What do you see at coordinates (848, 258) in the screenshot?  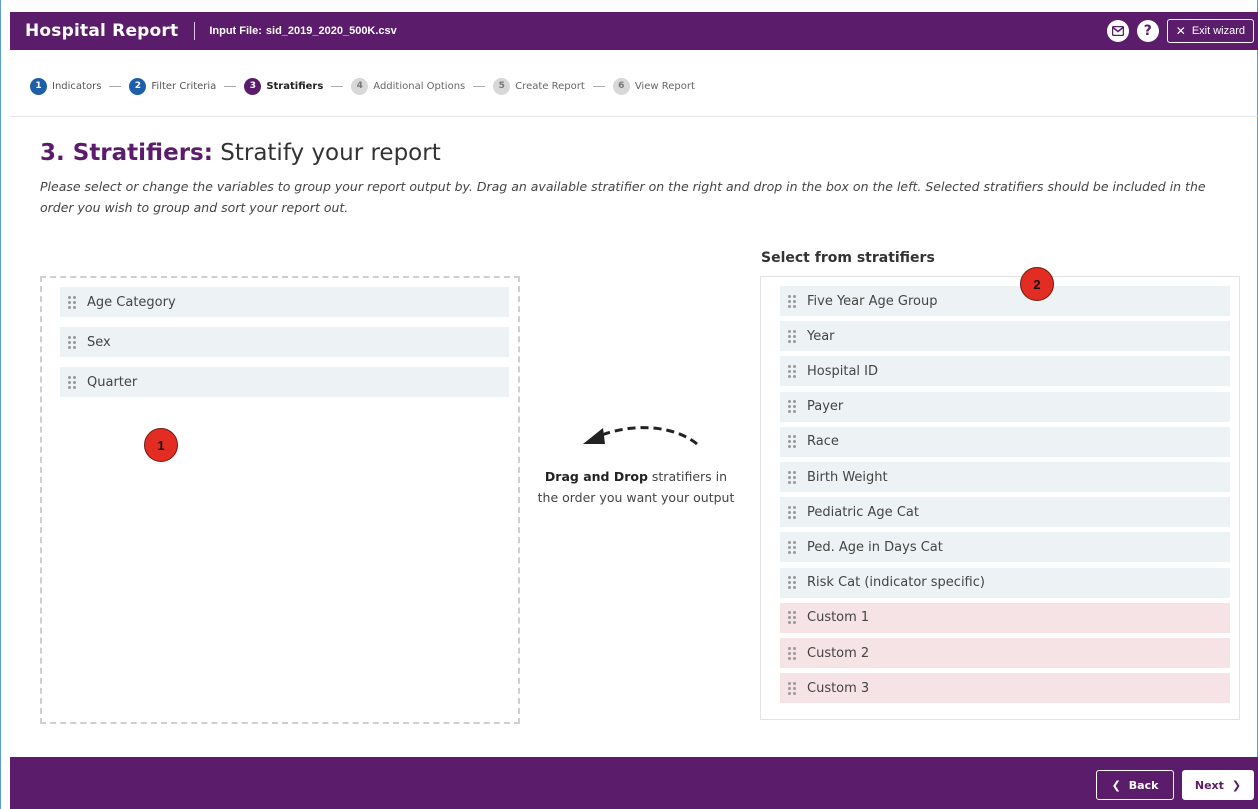 I see `available-stratifiers-title: Select from stratifiers` at bounding box center [848, 258].